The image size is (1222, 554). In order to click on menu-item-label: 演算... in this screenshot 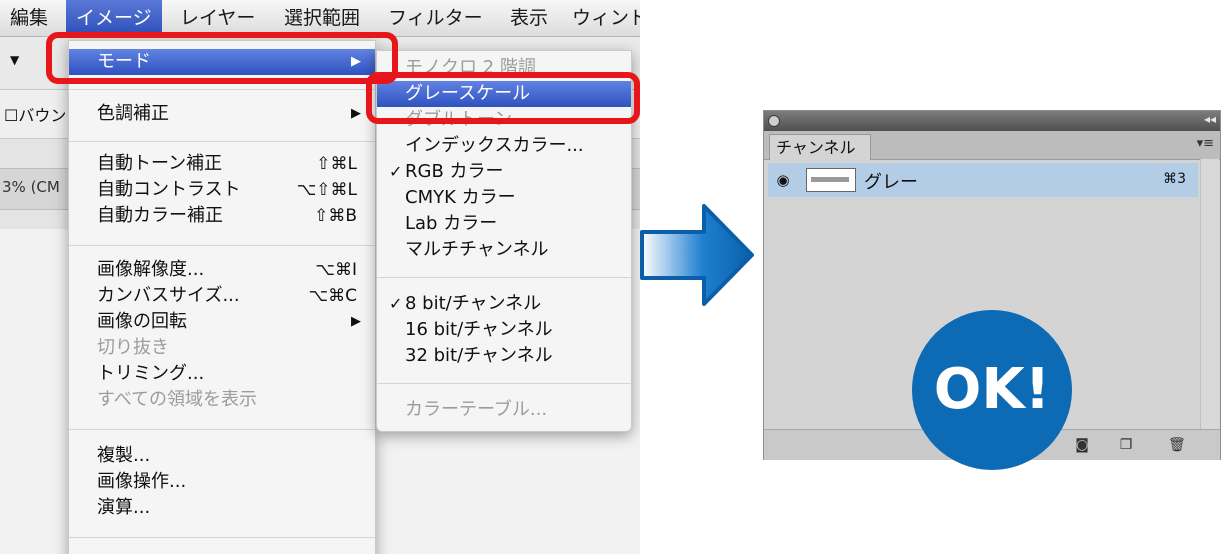, I will do `click(124, 507)`.